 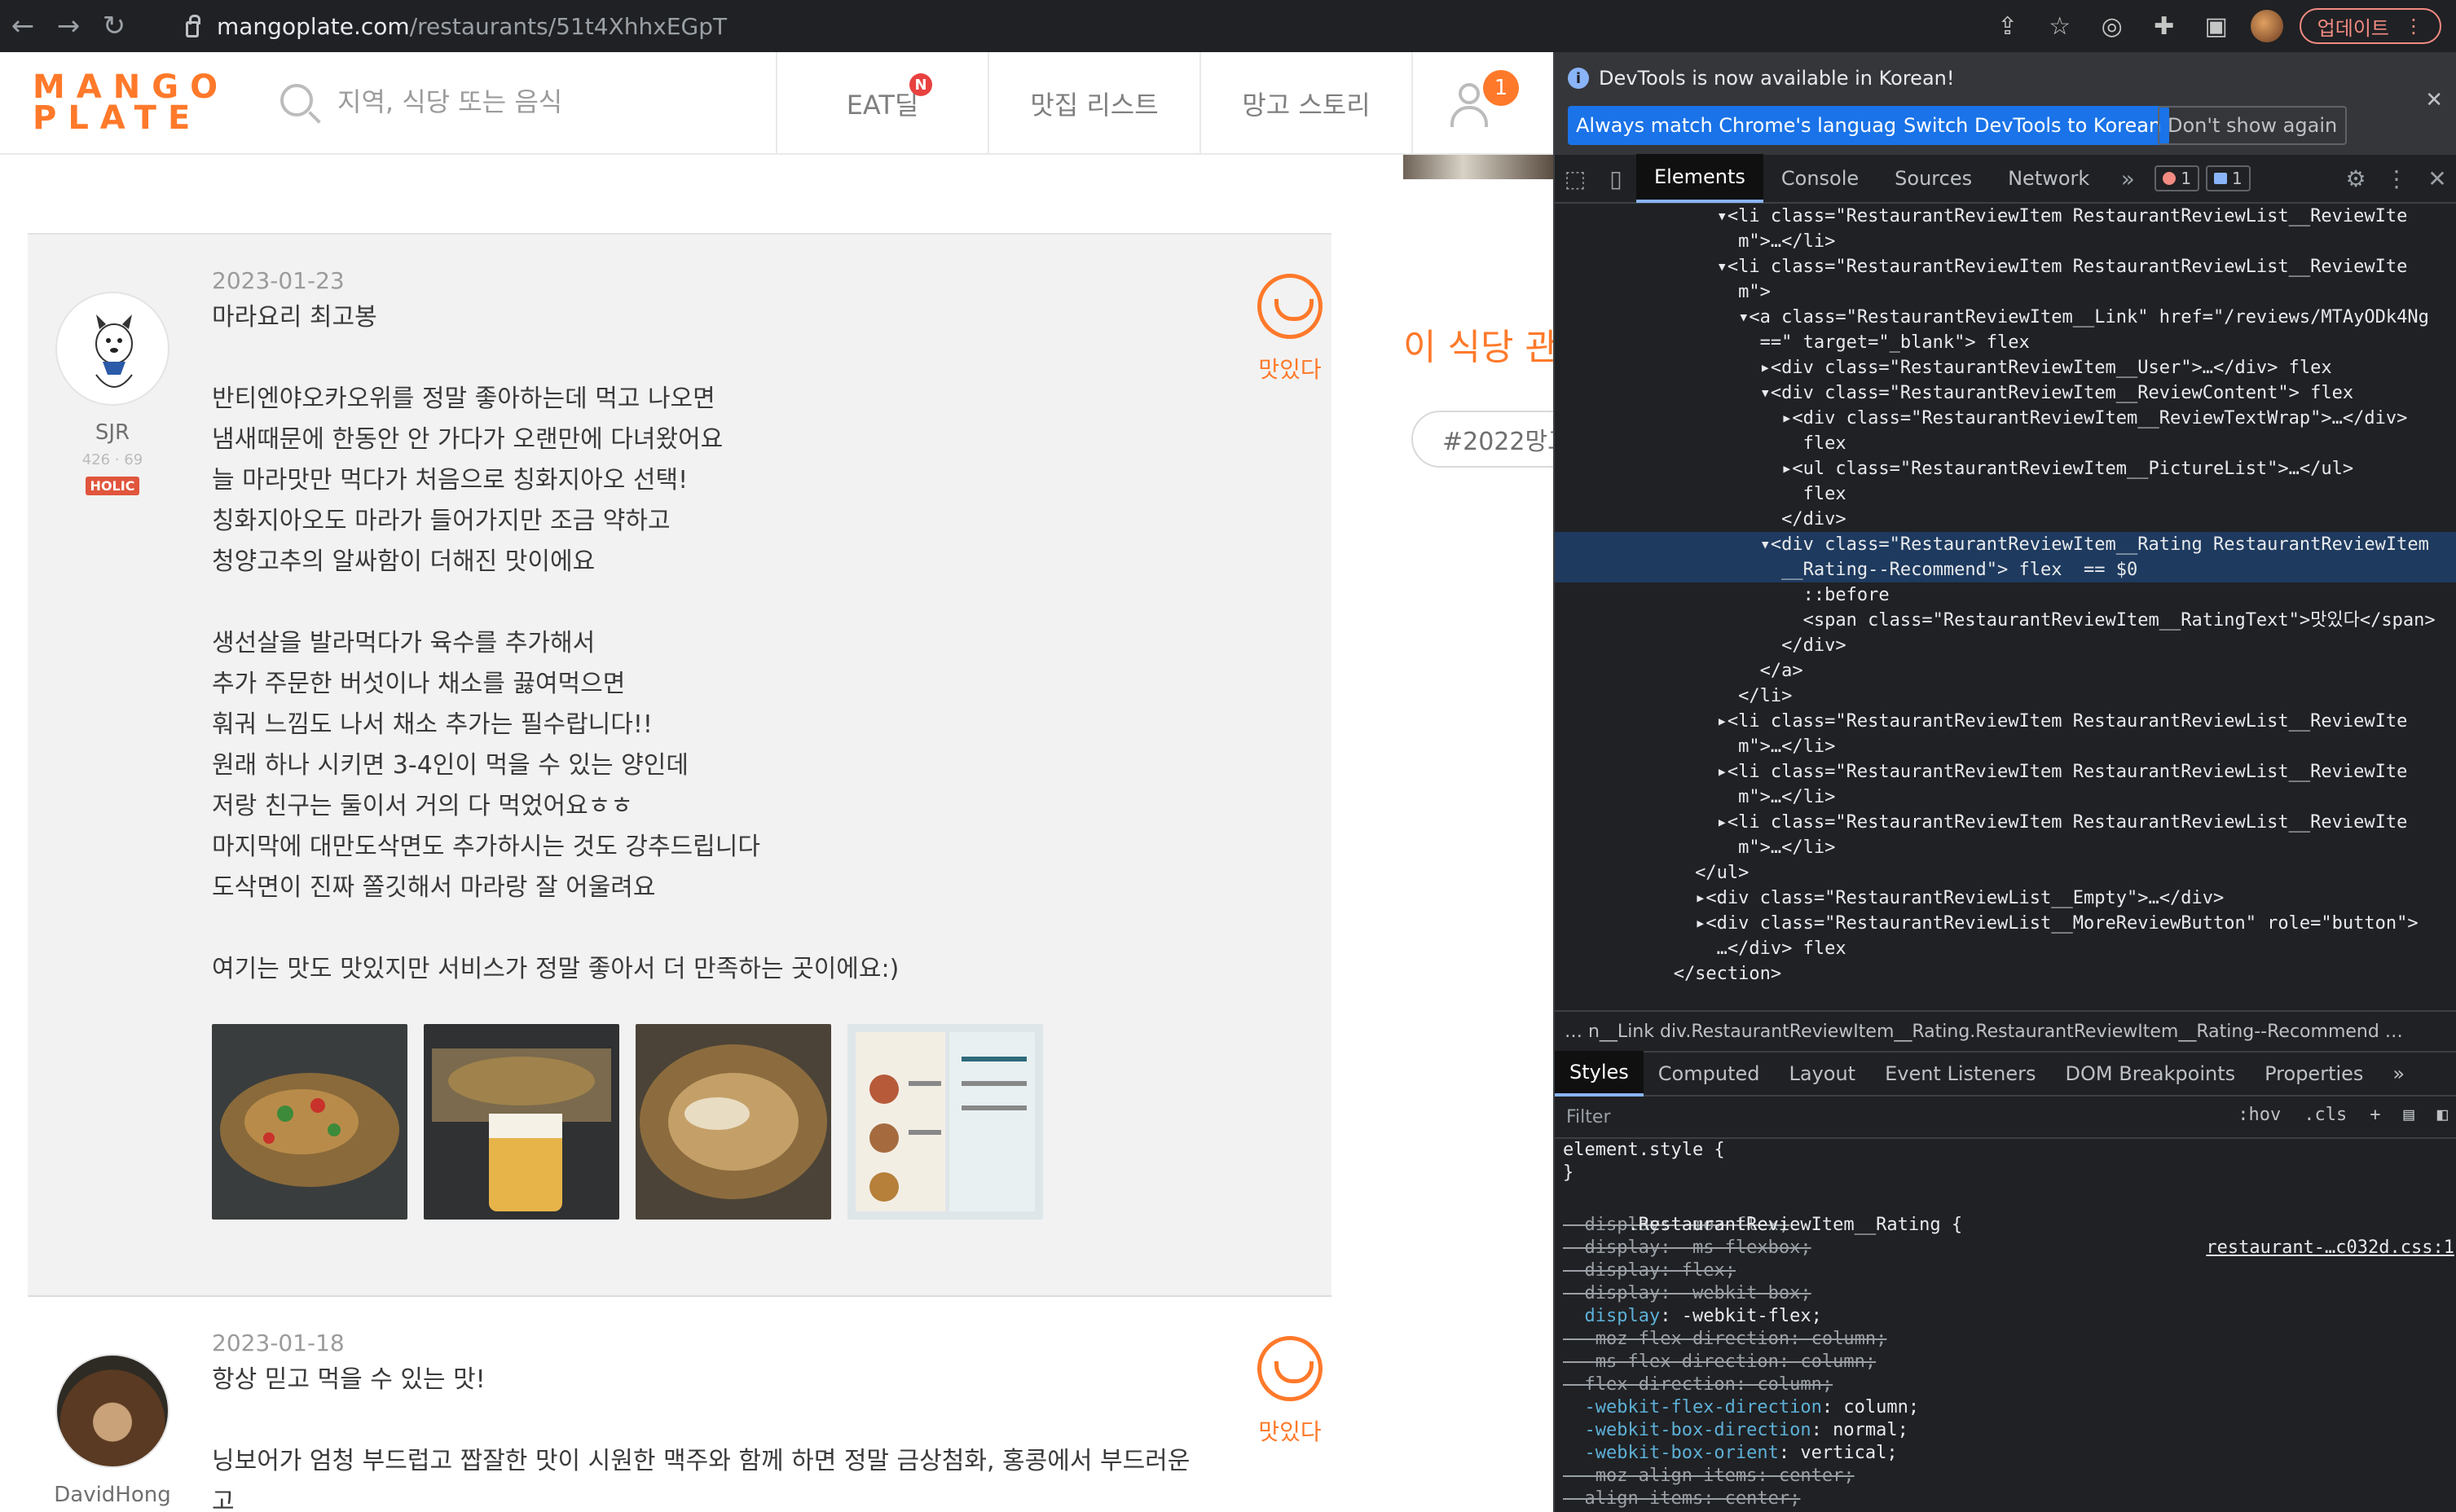 What do you see at coordinates (2266, 26) in the screenshot?
I see `profile-avatar` at bounding box center [2266, 26].